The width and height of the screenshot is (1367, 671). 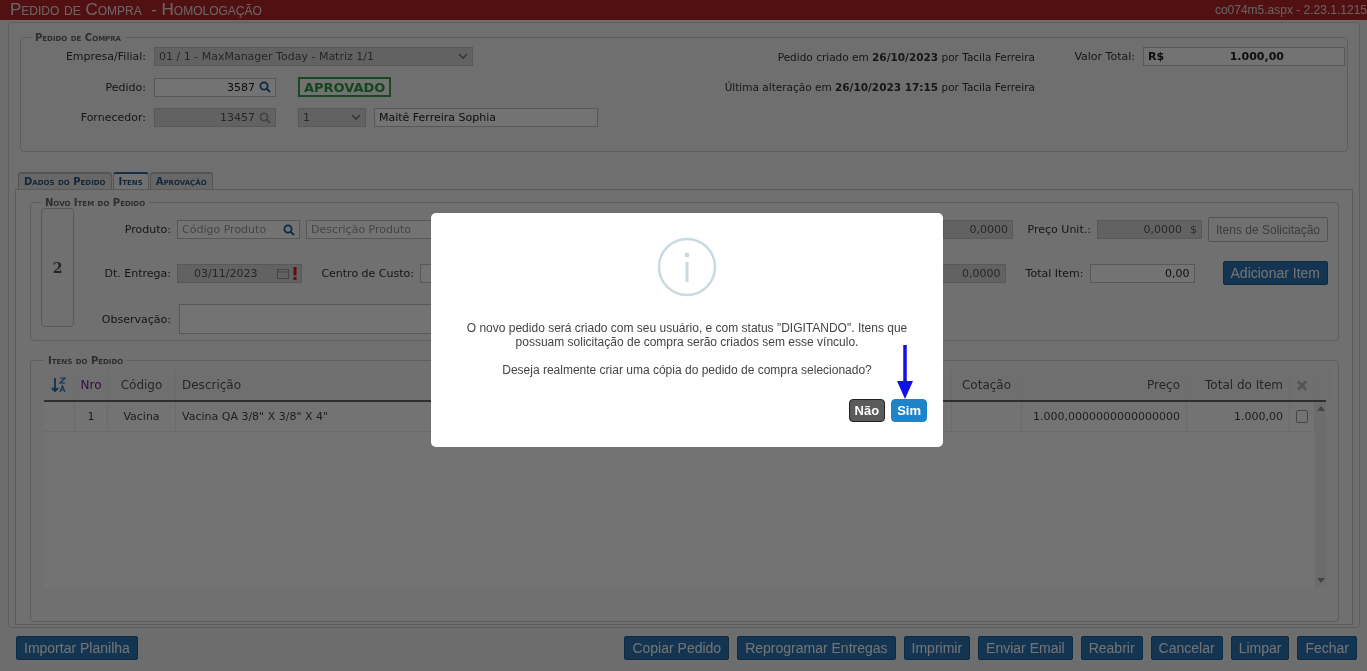 What do you see at coordinates (1104, 56) in the screenshot?
I see `field-label: Valor Total:` at bounding box center [1104, 56].